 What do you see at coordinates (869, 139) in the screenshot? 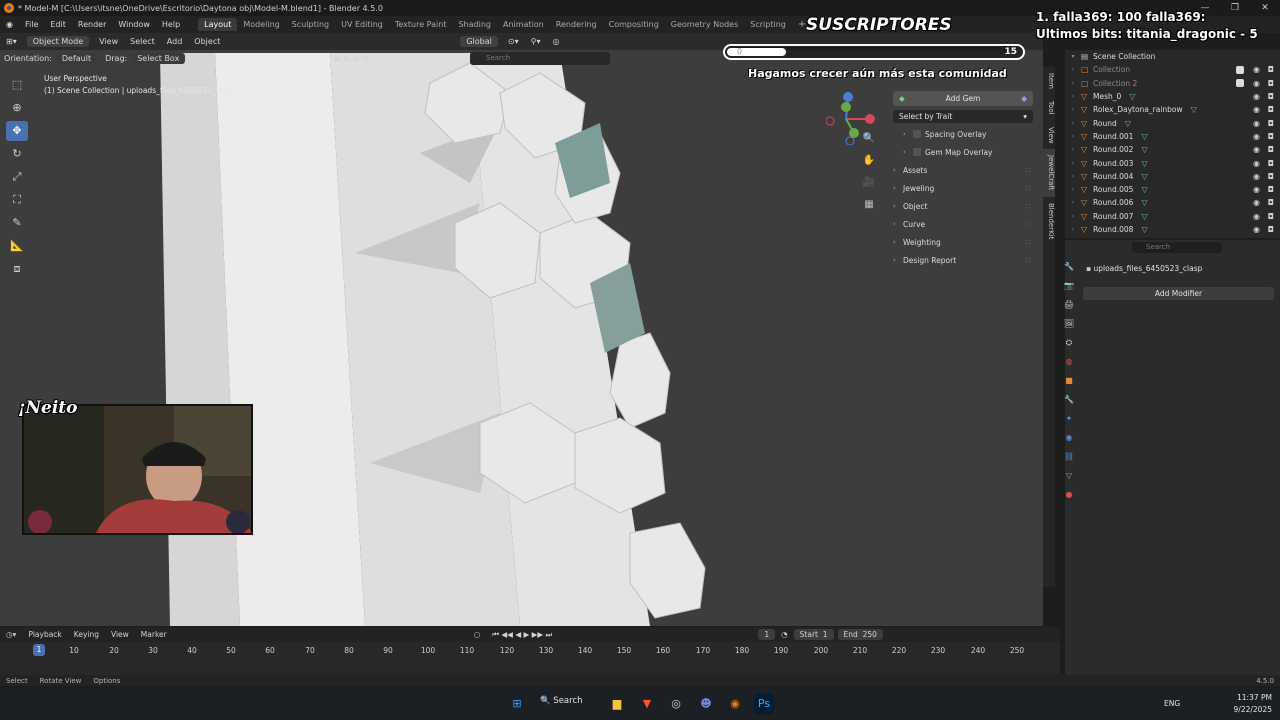
I see `zoom-icon: 🔍` at bounding box center [869, 139].